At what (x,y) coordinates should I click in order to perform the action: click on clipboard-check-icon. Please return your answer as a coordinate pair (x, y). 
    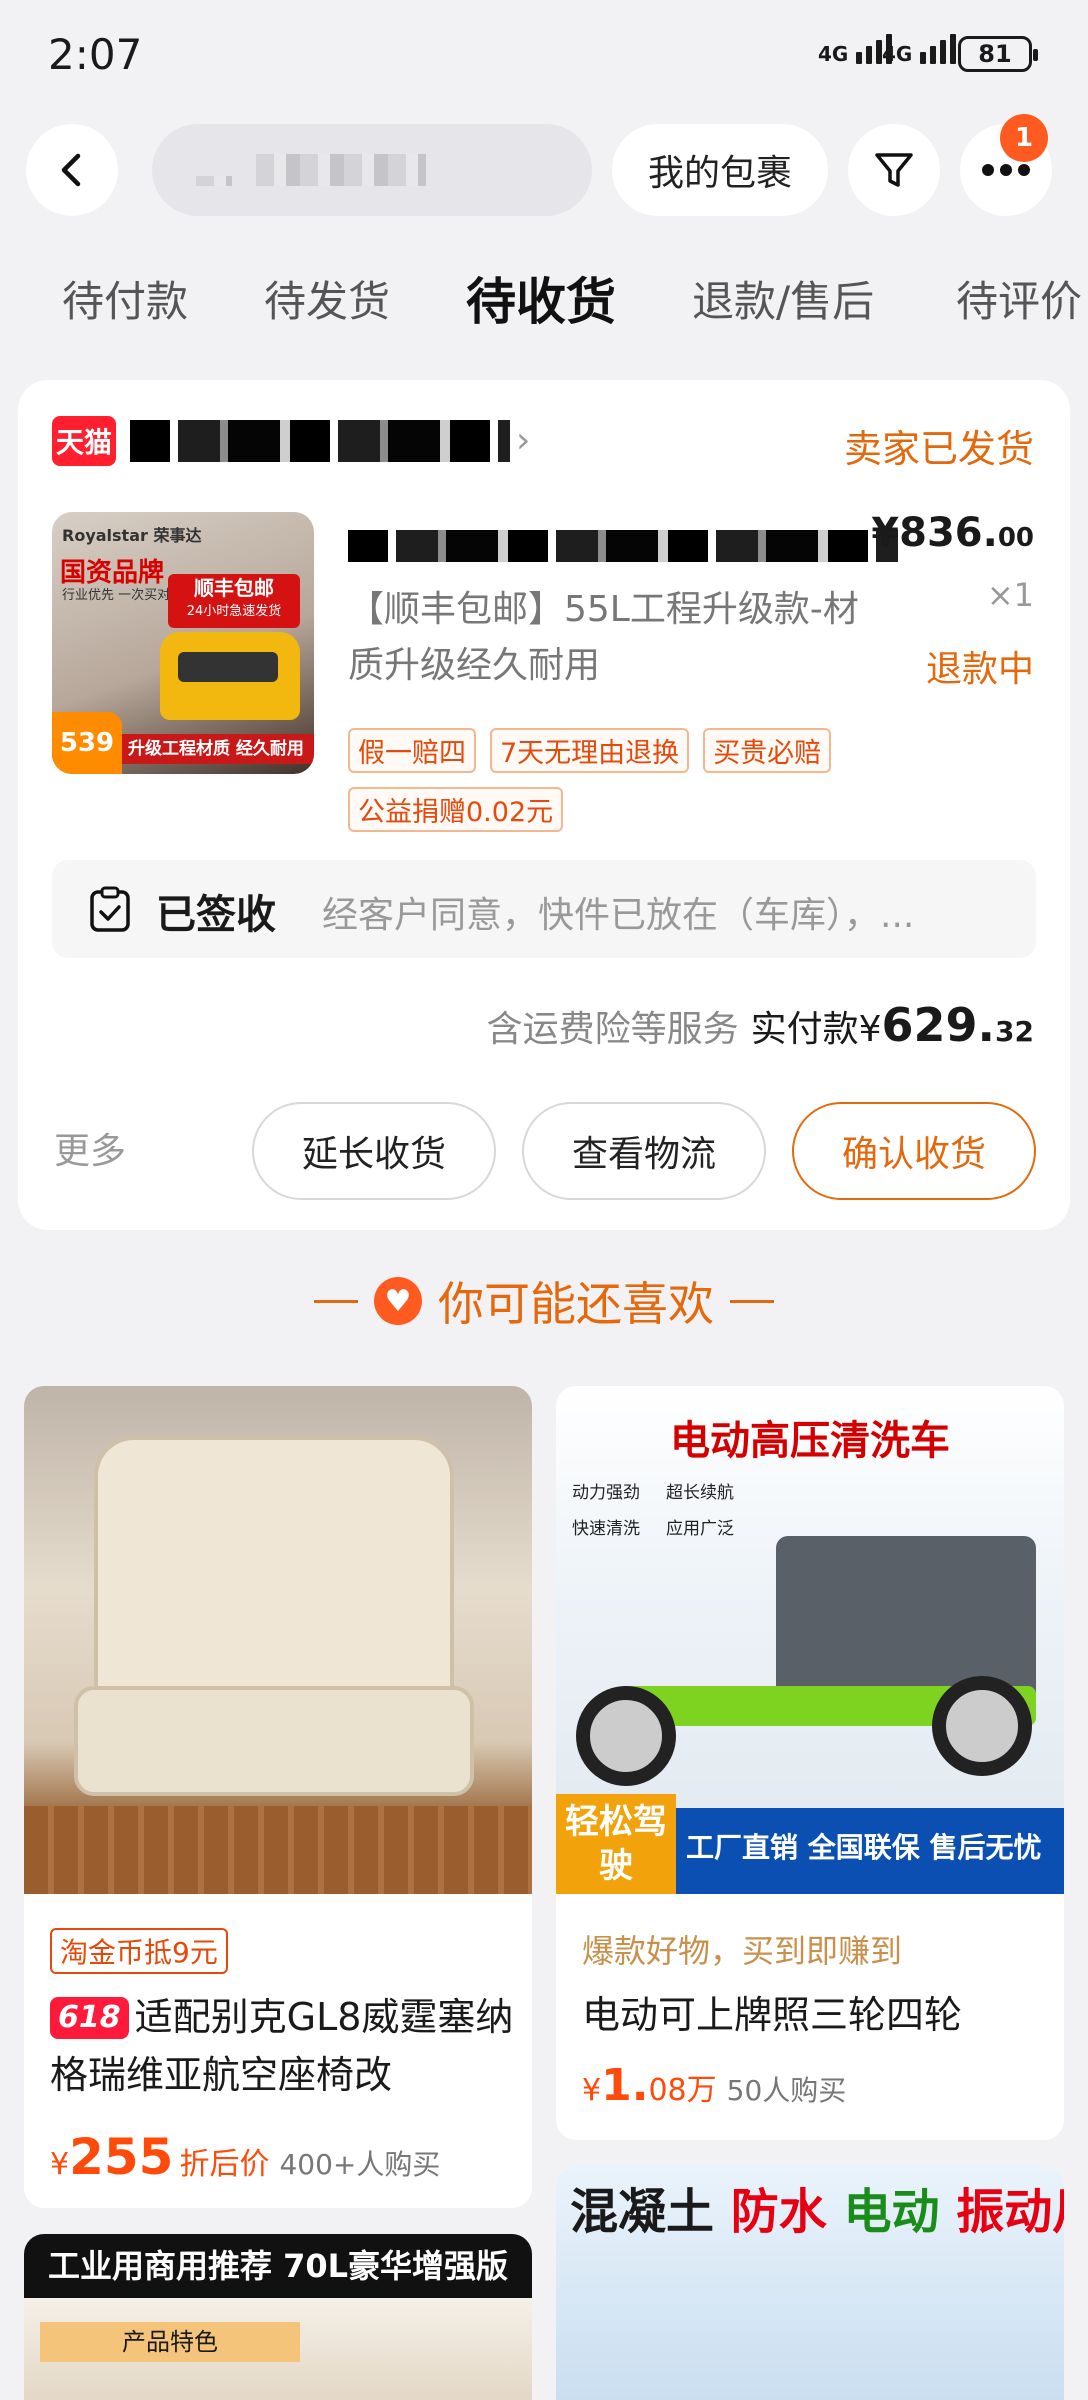
    Looking at the image, I should click on (110, 909).